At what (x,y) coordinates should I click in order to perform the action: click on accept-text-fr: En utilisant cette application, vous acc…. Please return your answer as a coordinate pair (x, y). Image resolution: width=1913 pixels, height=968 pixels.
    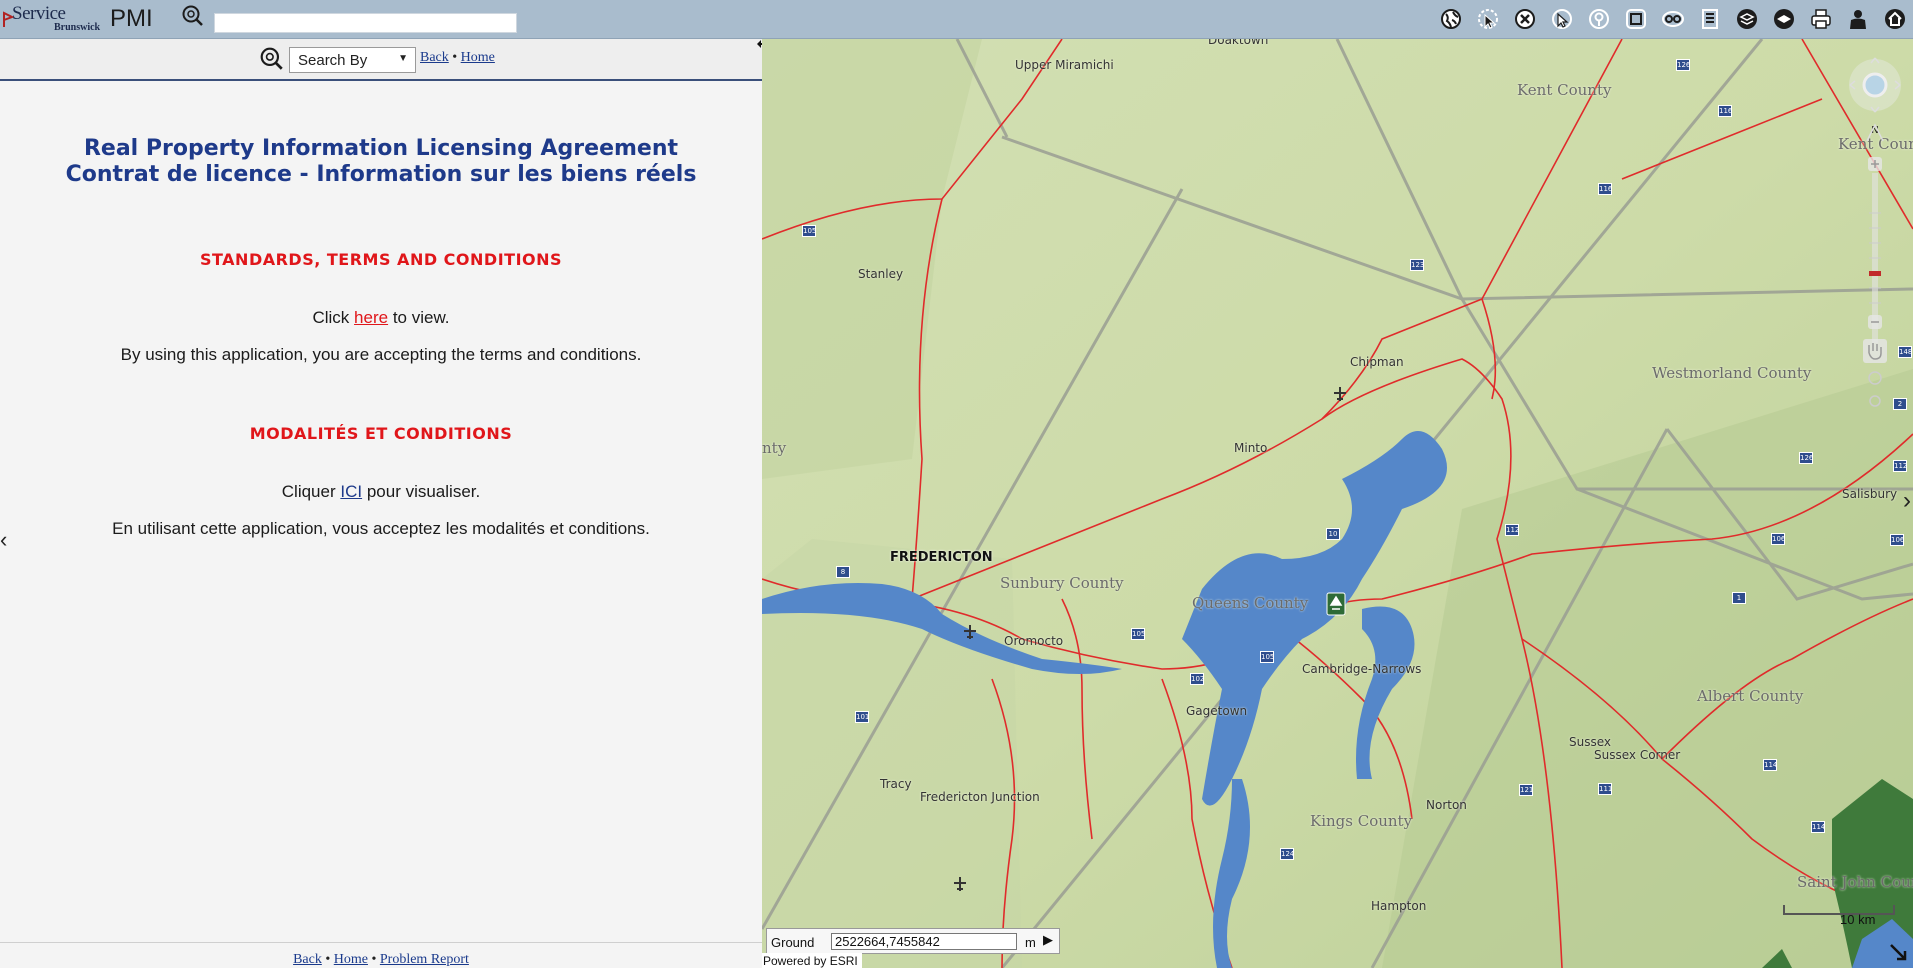
    Looking at the image, I should click on (381, 528).